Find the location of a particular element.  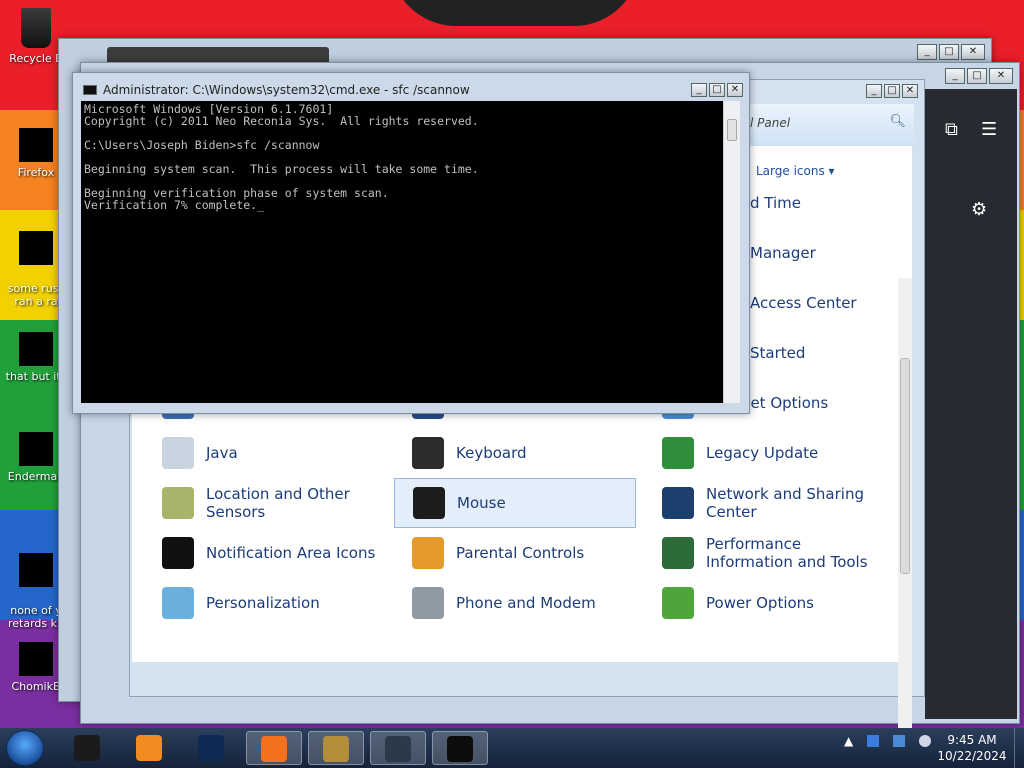

control-panel-item: Keyboard is located at coordinates (515, 453).